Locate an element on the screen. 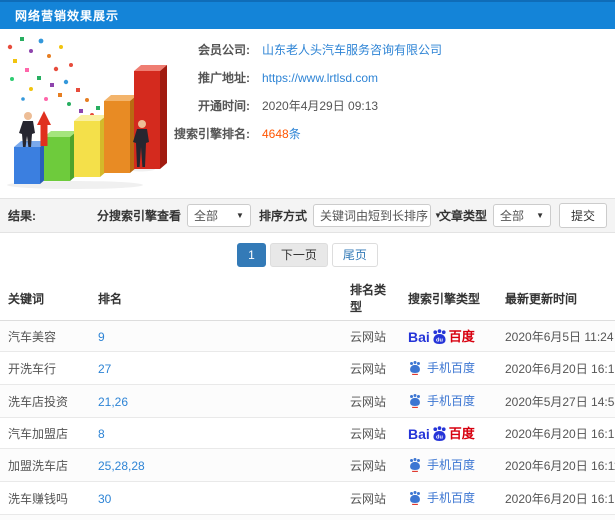  article-type-select: 全部 ▼ is located at coordinates (521, 215).